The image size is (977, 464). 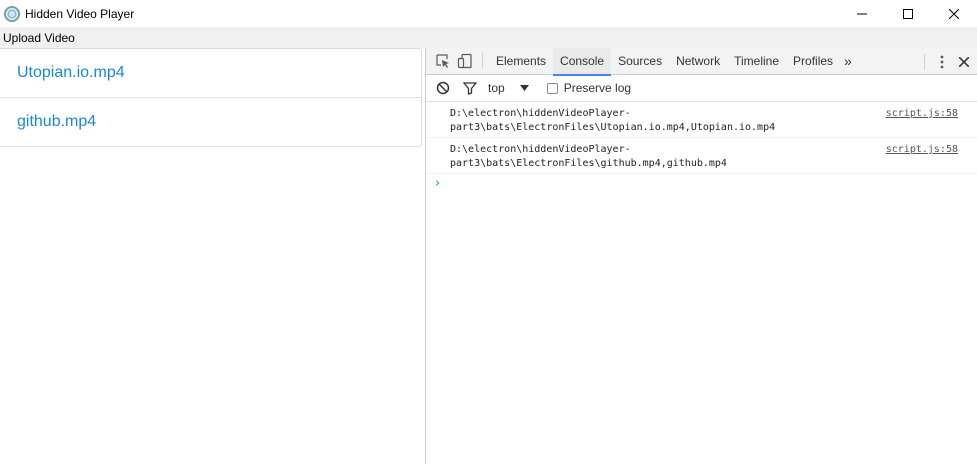 What do you see at coordinates (210, 122) in the screenshot?
I see `video-item: github.mp4` at bounding box center [210, 122].